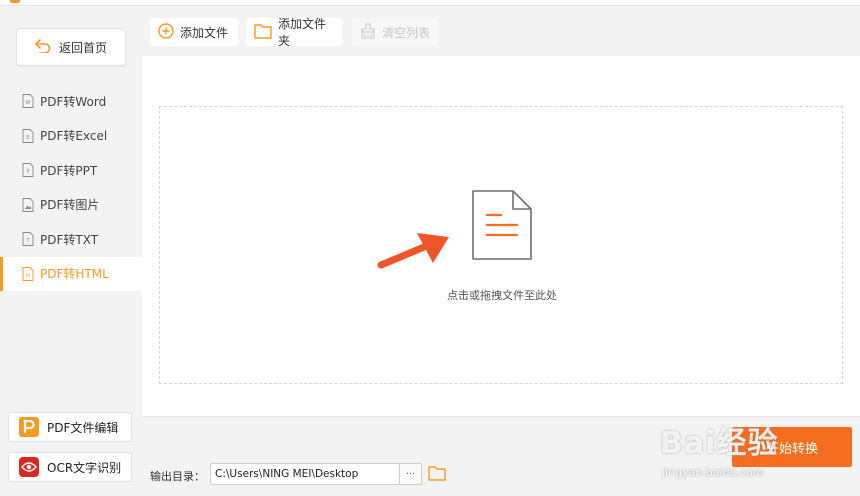 The width and height of the screenshot is (860, 496). Describe the element at coordinates (29, 467) in the screenshot. I see `ocr-eye-icon` at that location.